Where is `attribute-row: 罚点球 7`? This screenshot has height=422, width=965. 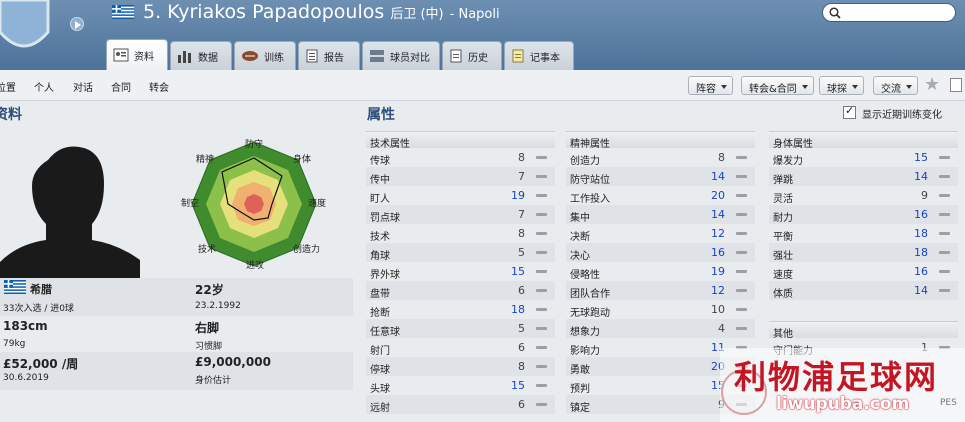 attribute-row: 罚点球 7 is located at coordinates (460, 214).